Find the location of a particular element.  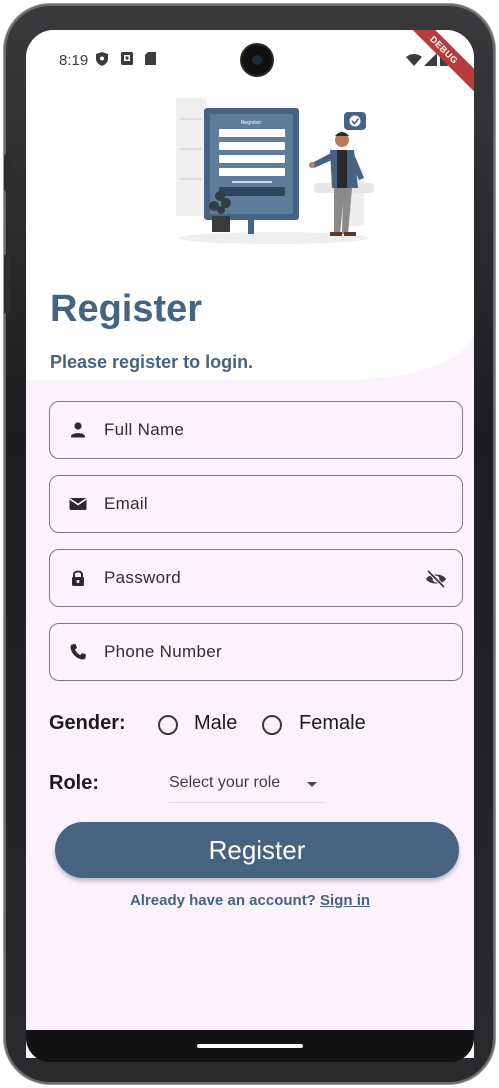

gender-male-label: Male is located at coordinates (215, 723).